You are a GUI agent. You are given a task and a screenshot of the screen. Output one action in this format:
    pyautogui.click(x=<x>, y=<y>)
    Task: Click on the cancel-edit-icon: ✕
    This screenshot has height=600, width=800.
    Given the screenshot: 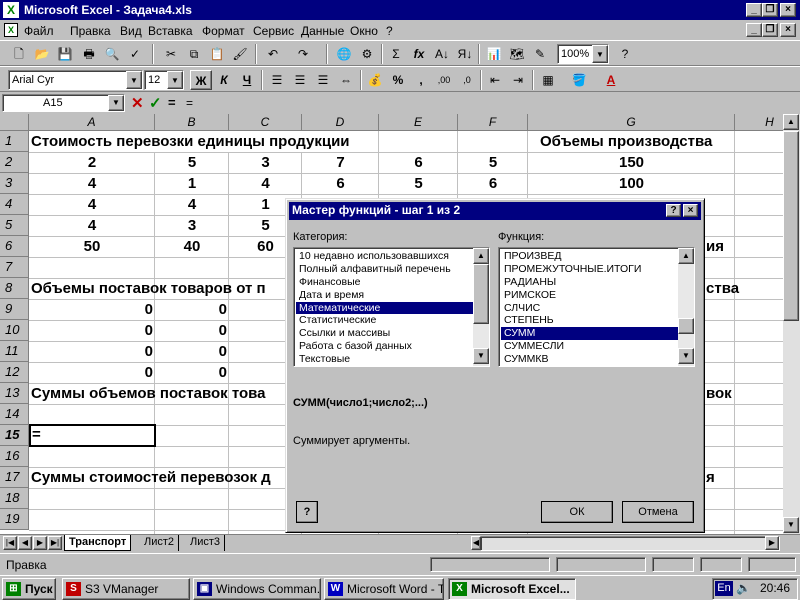 What is the action you would take?
    pyautogui.click(x=137, y=103)
    